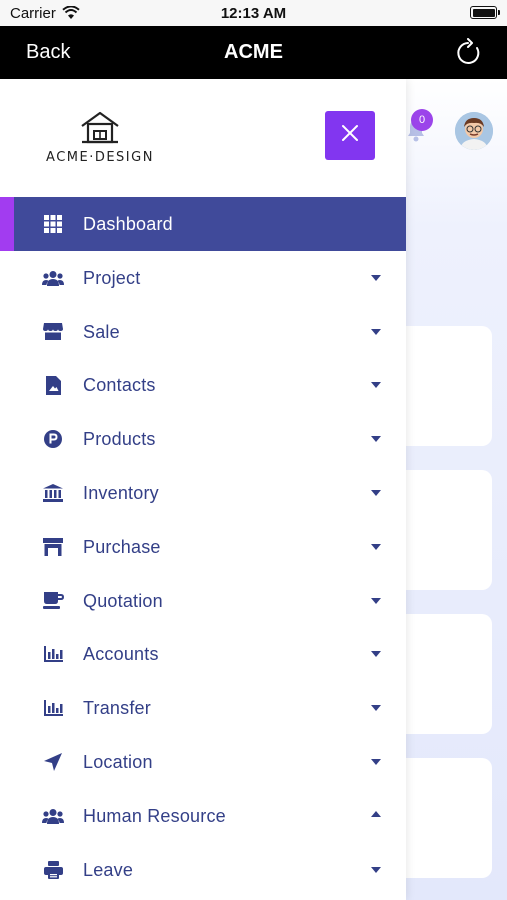 This screenshot has width=507, height=900. What do you see at coordinates (203, 439) in the screenshot?
I see `menu-item-products: Products` at bounding box center [203, 439].